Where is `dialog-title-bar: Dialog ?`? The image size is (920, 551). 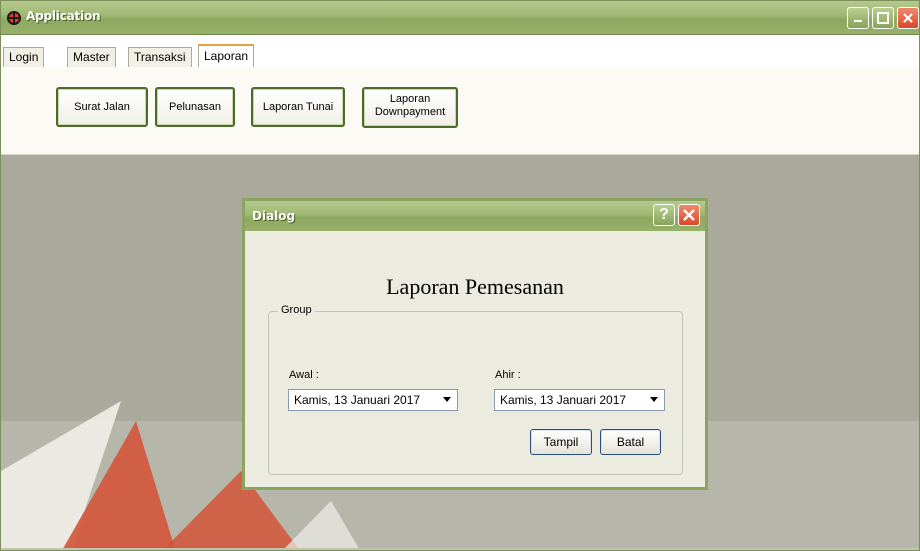
dialog-title-bar: Dialog ? is located at coordinates (475, 216).